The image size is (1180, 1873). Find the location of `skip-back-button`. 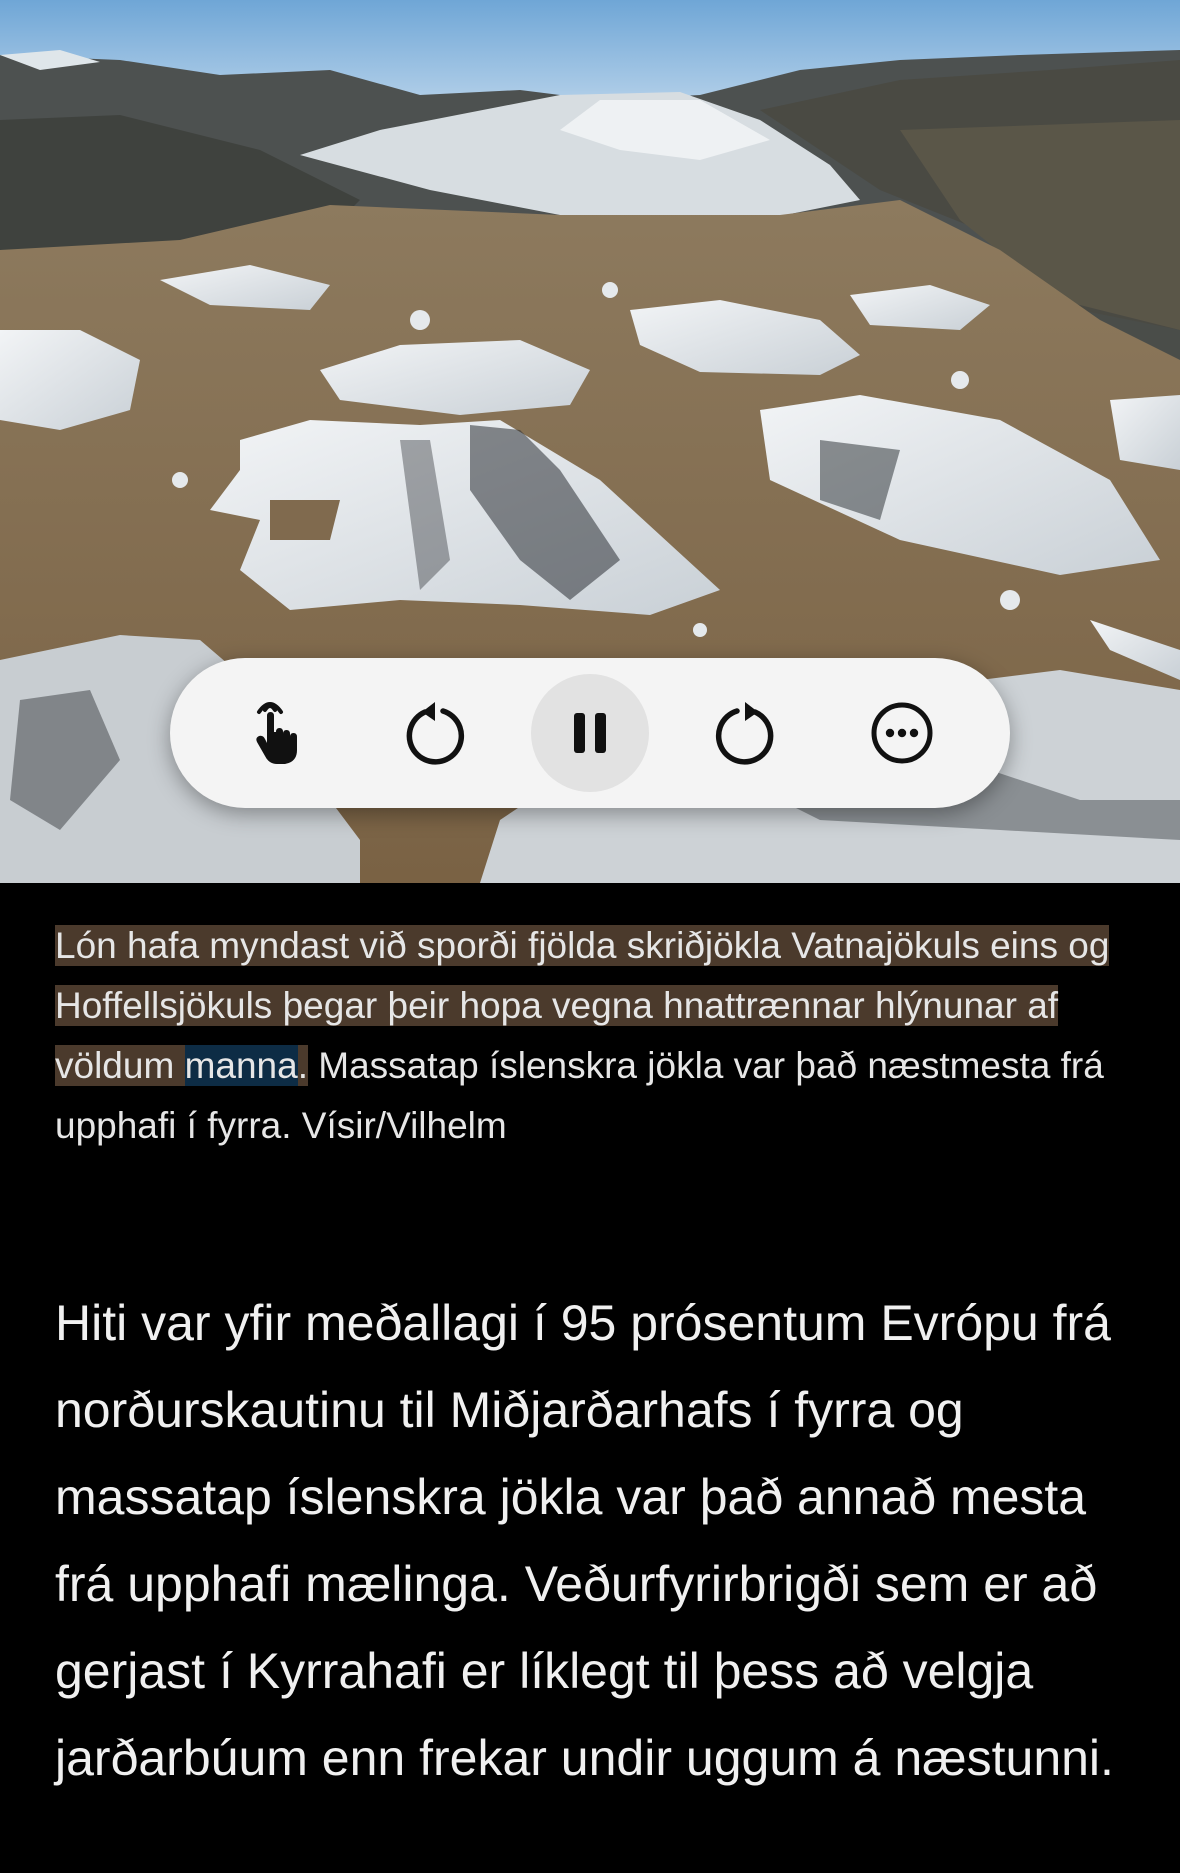

skip-back-button is located at coordinates (434, 733).